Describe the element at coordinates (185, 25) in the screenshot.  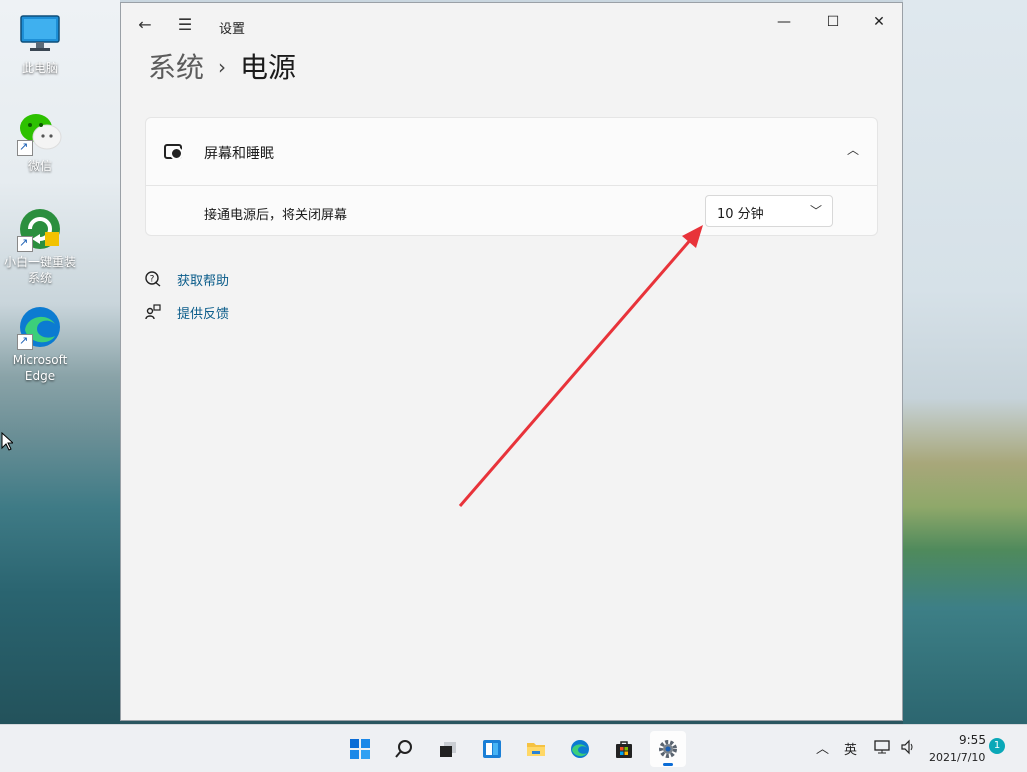
I see `nav-menu-button: ☰` at that location.